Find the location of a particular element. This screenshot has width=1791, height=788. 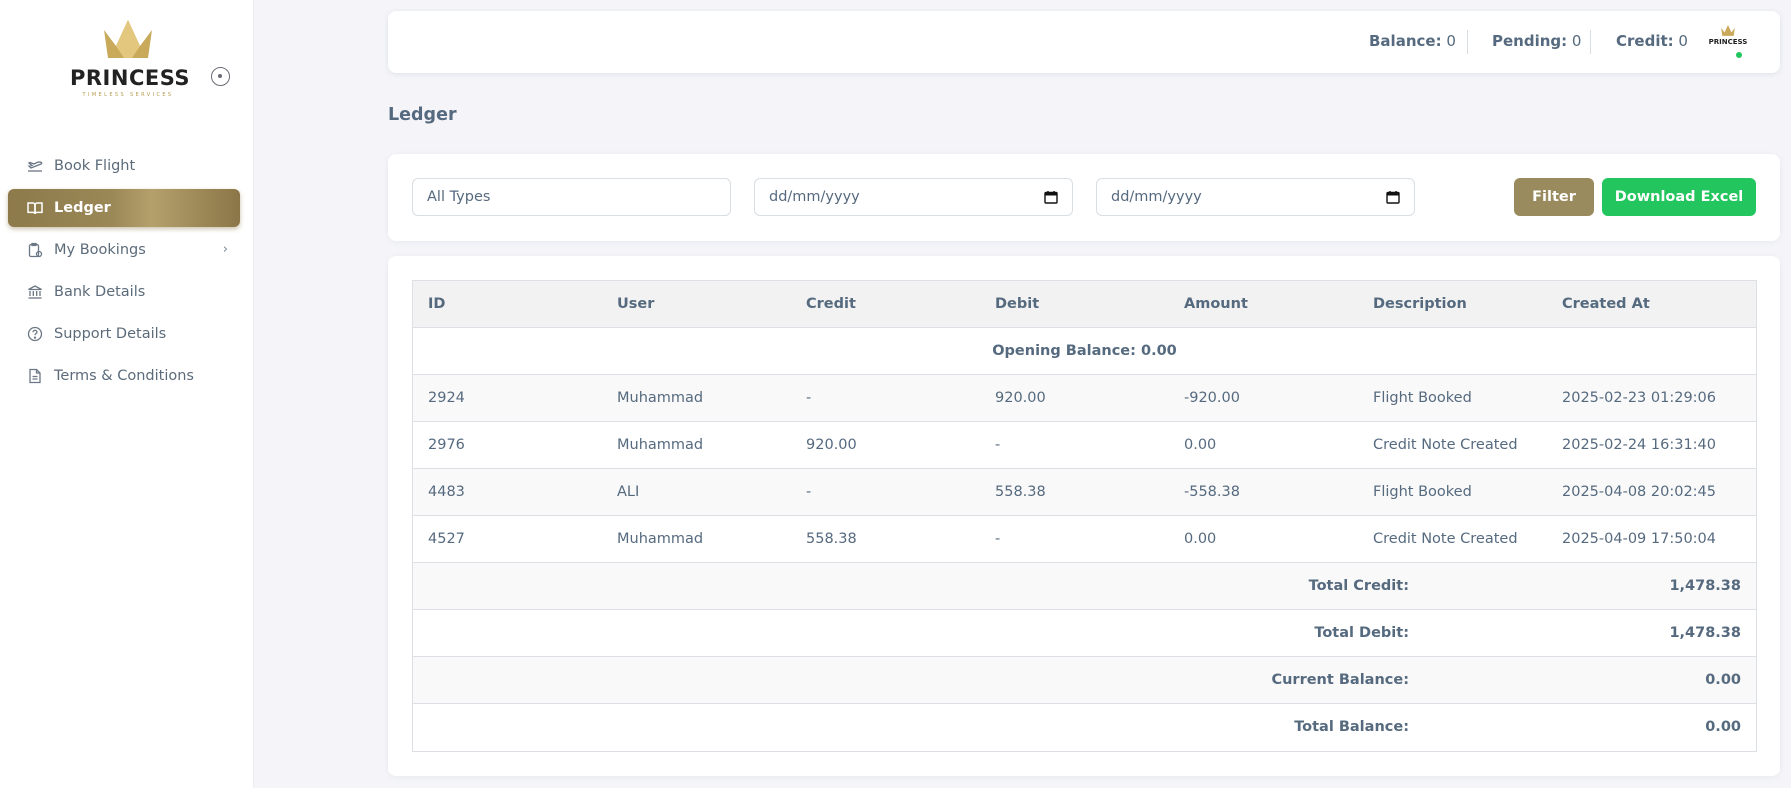

column-header-id: ID is located at coordinates (436, 304).